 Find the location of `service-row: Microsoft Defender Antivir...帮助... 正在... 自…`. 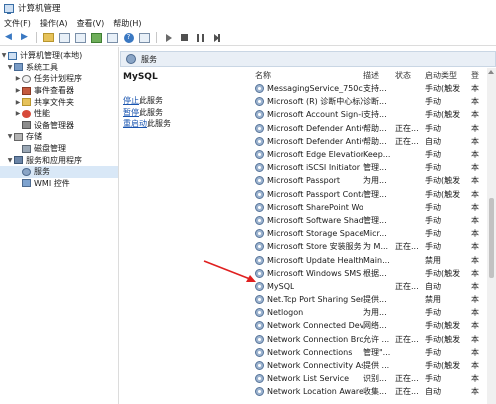

service-row: Microsoft Defender Antivir...帮助... 正在... 自… is located at coordinates (369, 141).